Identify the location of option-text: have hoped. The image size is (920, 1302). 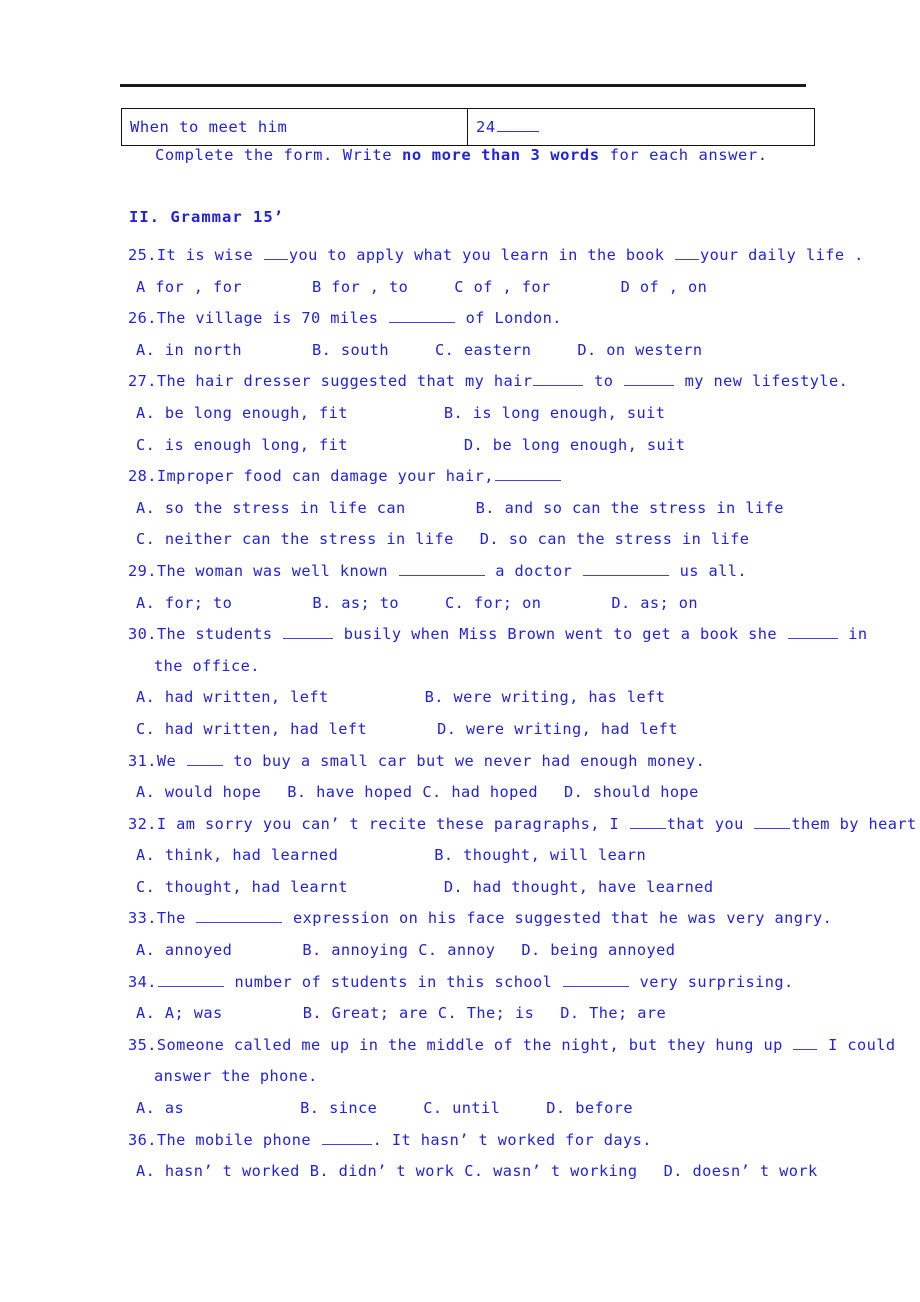
(364, 792).